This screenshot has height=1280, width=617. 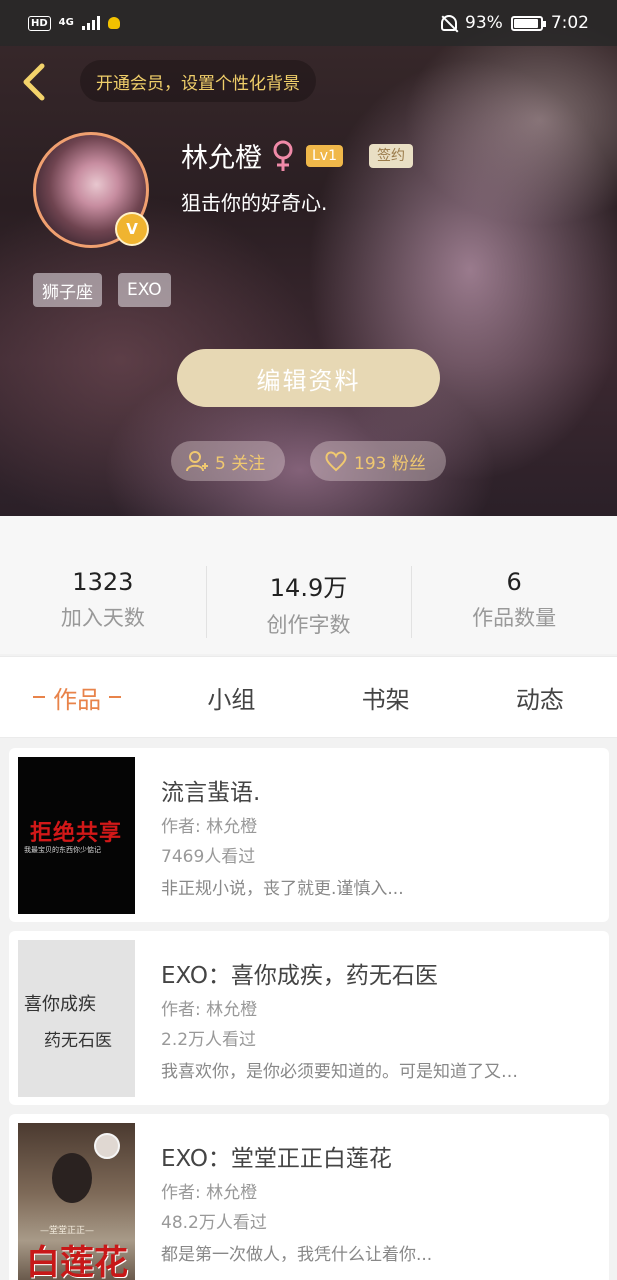 I want to click on tab-bookshelf: 书架, so click(x=386, y=697).